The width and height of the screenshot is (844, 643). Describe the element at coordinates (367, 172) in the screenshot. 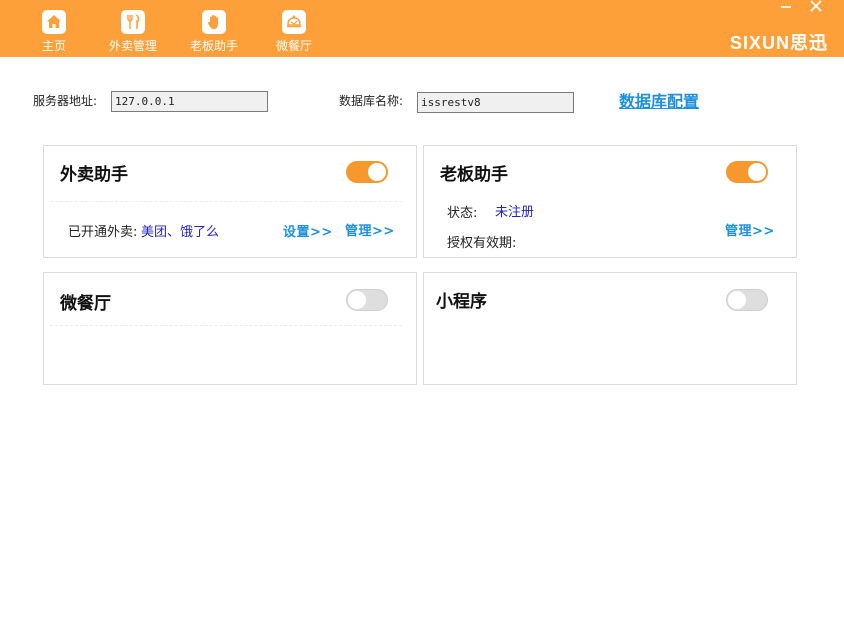

I see `takeout-assistant-toggle` at that location.